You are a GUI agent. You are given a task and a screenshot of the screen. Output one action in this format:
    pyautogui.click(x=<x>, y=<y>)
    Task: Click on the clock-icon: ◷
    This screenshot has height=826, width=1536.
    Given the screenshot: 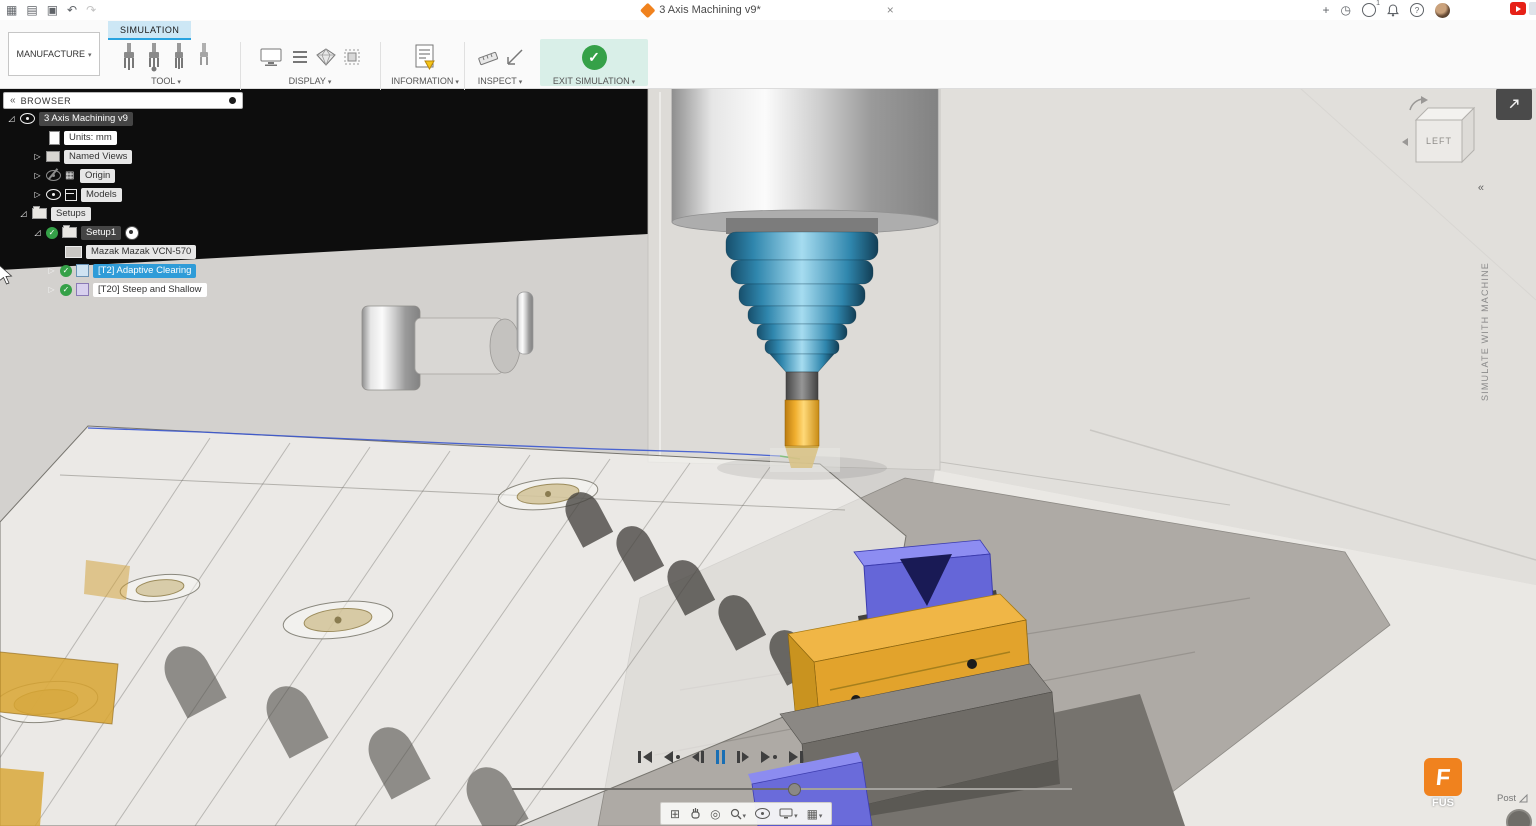 What is the action you would take?
    pyautogui.click(x=1346, y=10)
    